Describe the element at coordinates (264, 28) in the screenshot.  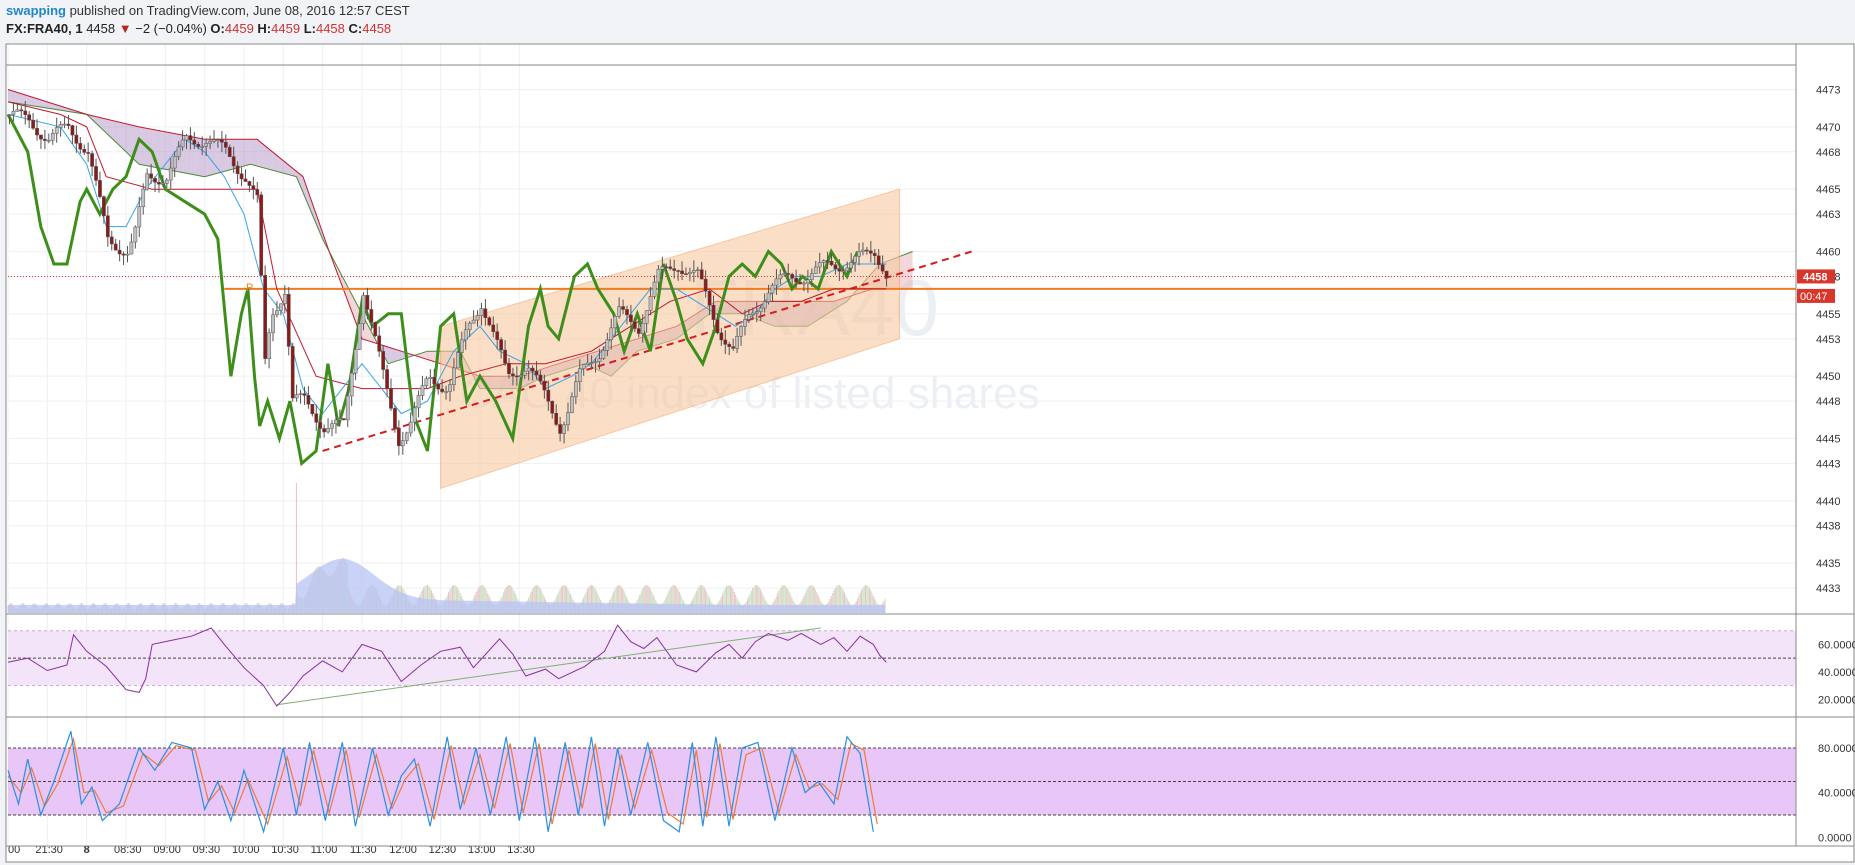
I see `high-label: H:` at that location.